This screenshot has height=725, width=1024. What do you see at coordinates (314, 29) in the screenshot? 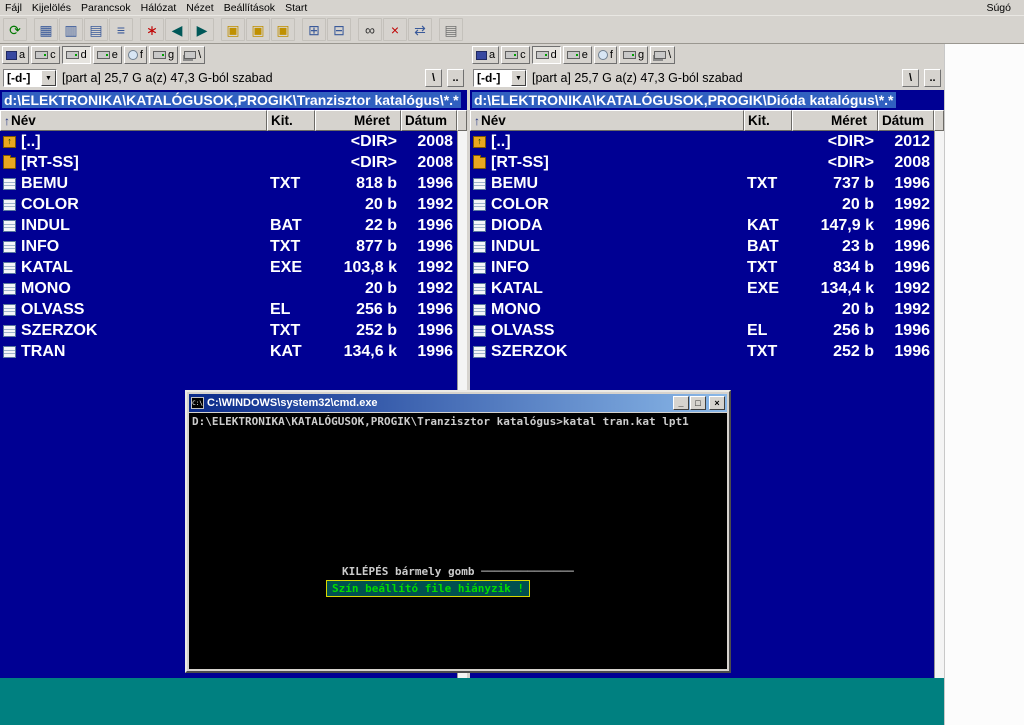
I see `sort-numeric-button: ⊞` at bounding box center [314, 29].